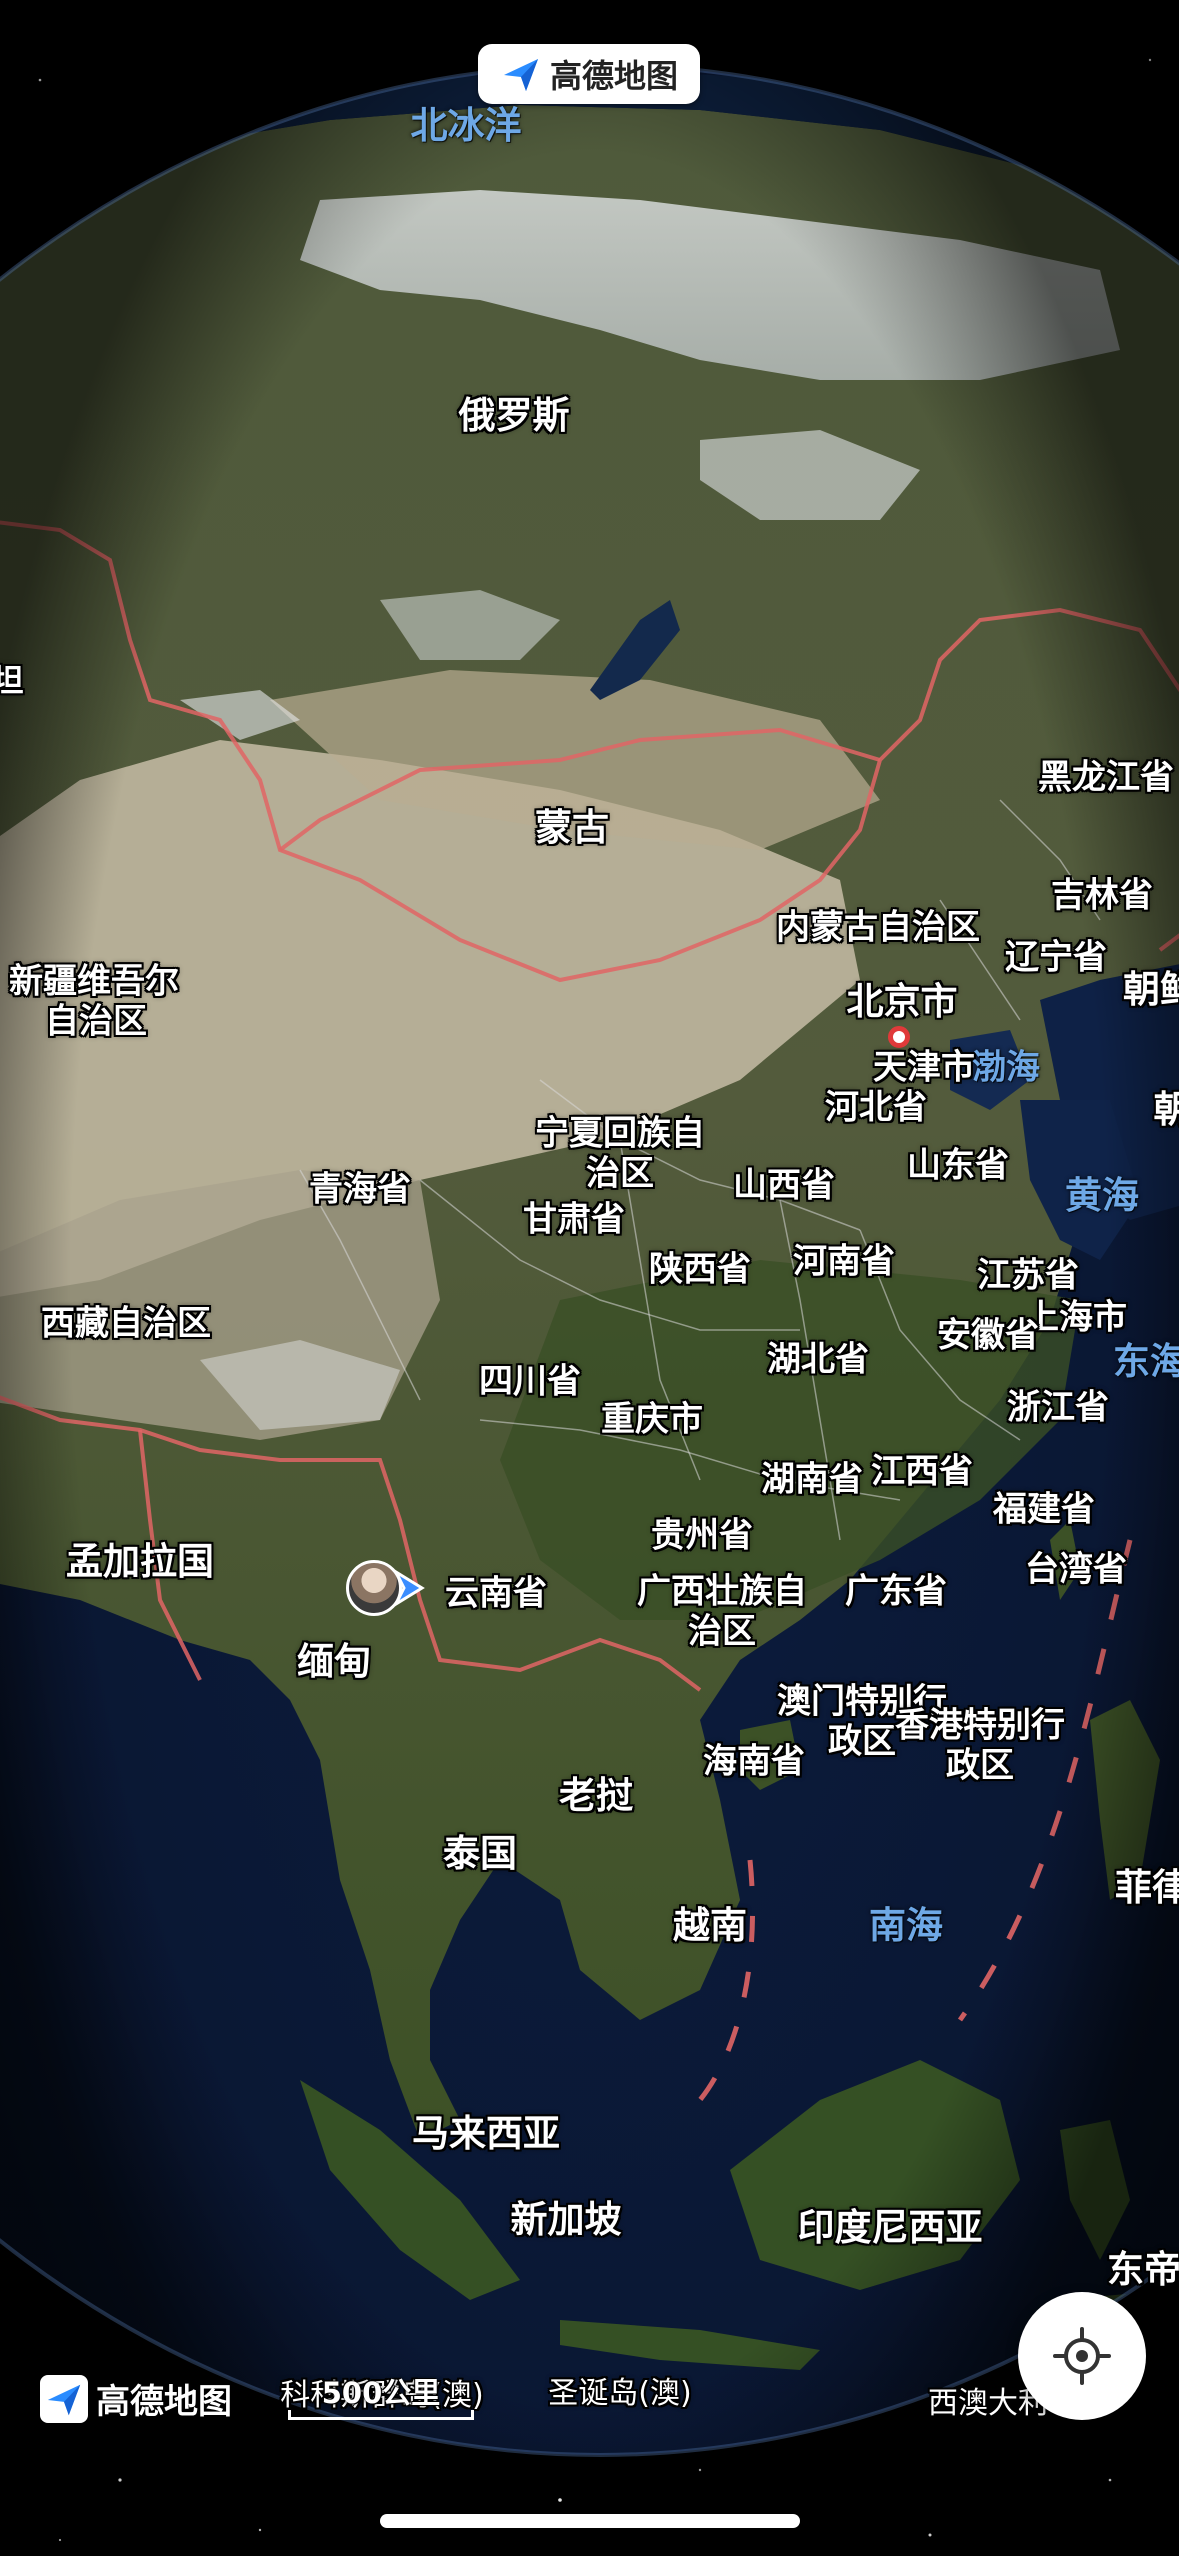  I want to click on map-label-province: 河北省, so click(876, 1107).